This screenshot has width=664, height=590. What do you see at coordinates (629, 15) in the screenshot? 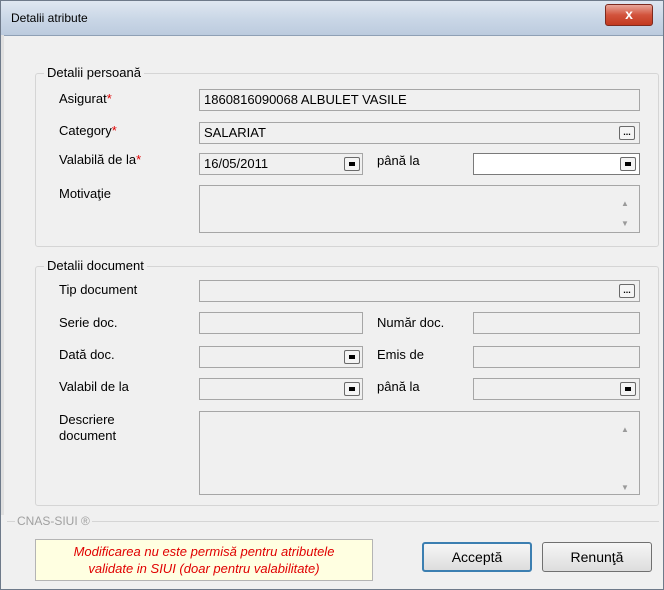
I see `close-button: x` at bounding box center [629, 15].